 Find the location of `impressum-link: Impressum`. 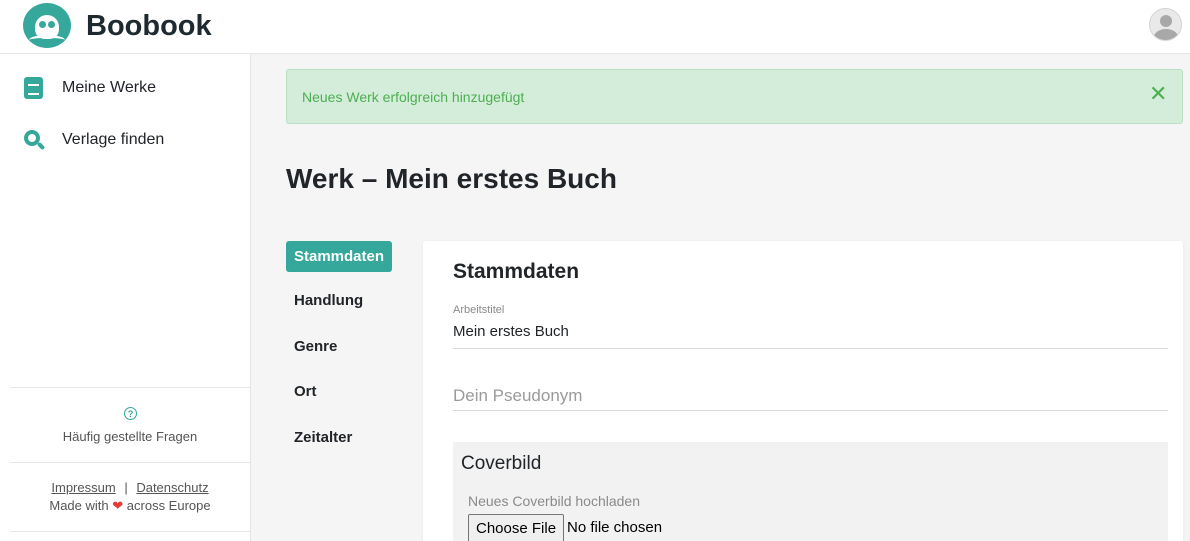

impressum-link: Impressum is located at coordinates (83, 487).